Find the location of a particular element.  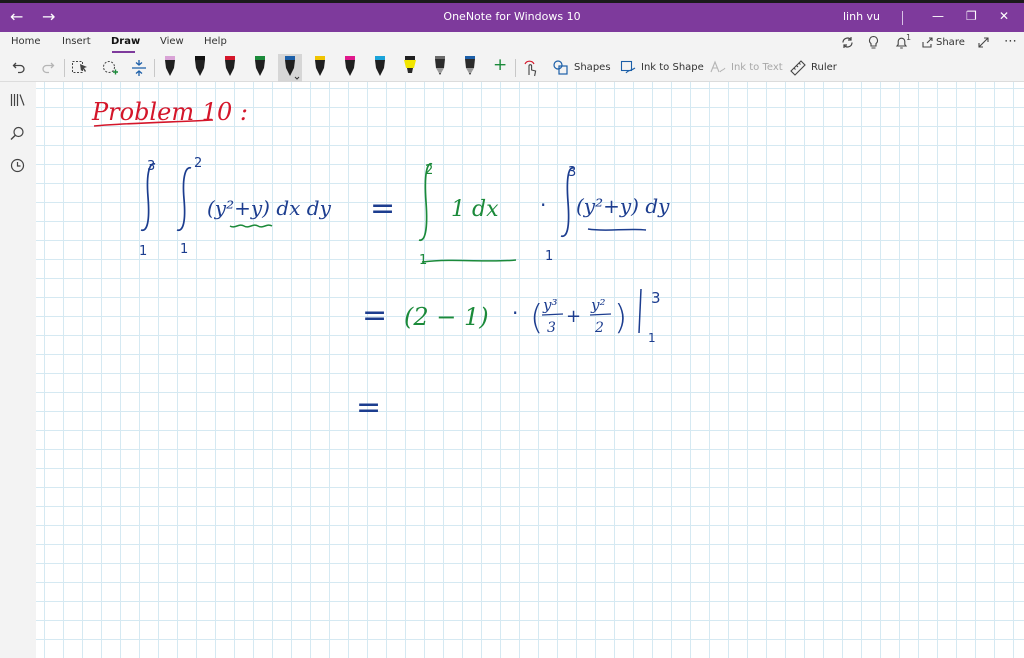

ink-to-text-icon is located at coordinates (718, 67).